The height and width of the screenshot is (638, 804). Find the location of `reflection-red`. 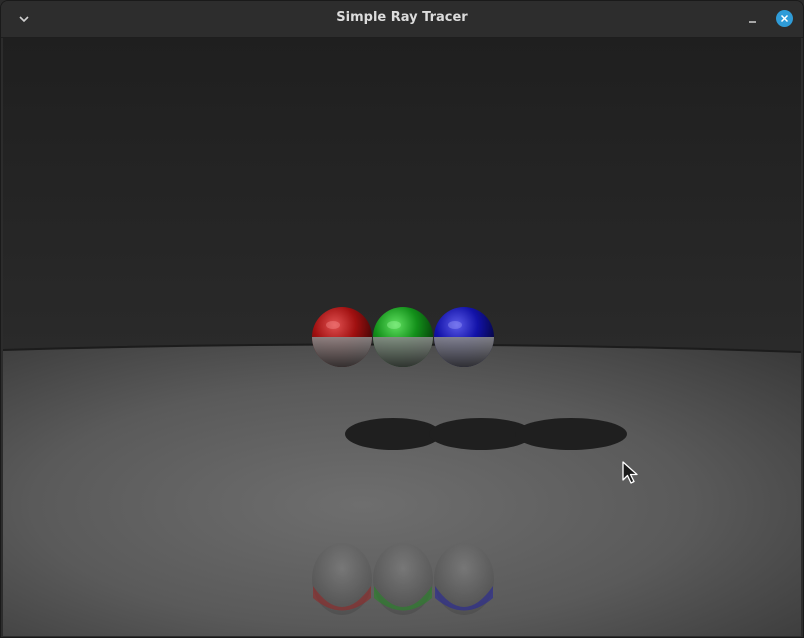

reflection-red is located at coordinates (342, 579).